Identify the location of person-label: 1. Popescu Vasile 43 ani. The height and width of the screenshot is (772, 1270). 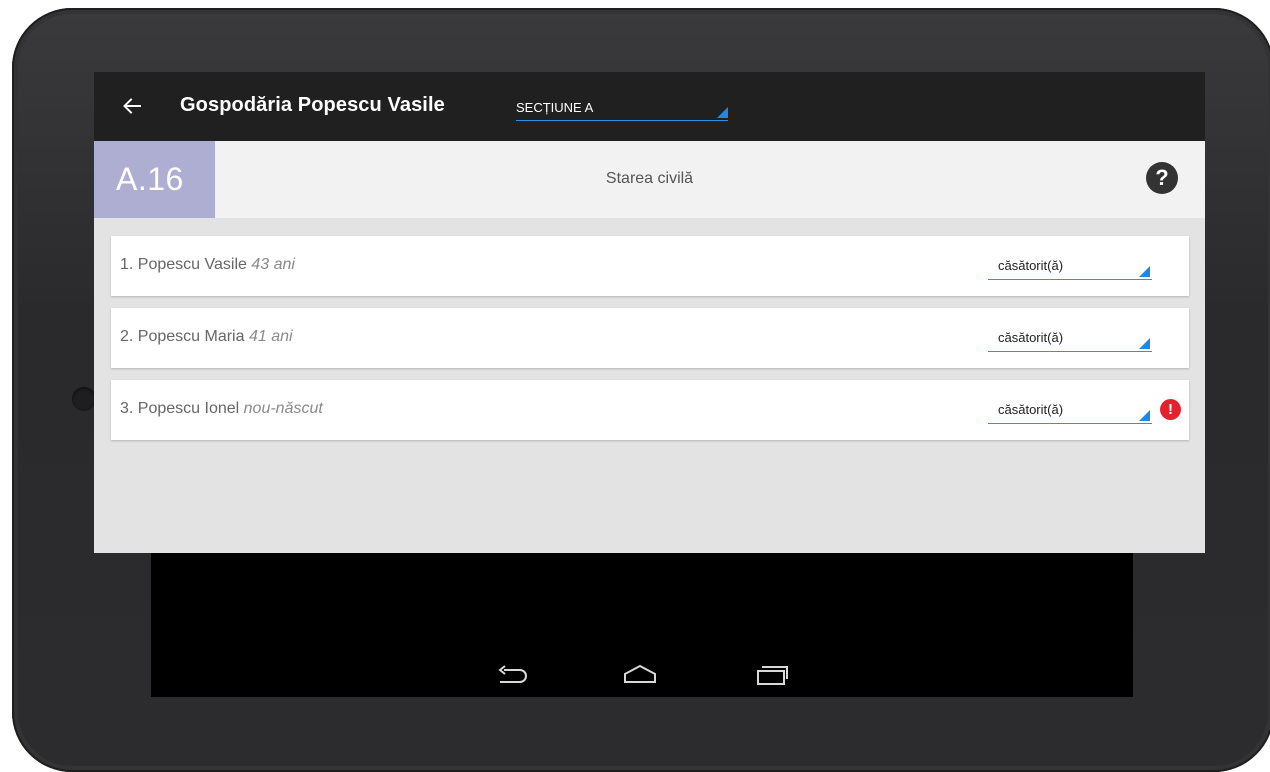
(207, 265).